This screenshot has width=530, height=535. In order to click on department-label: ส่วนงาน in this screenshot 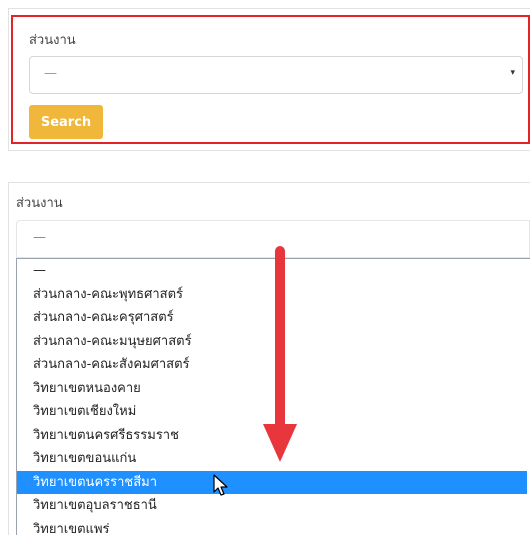, I will do `click(52, 40)`.